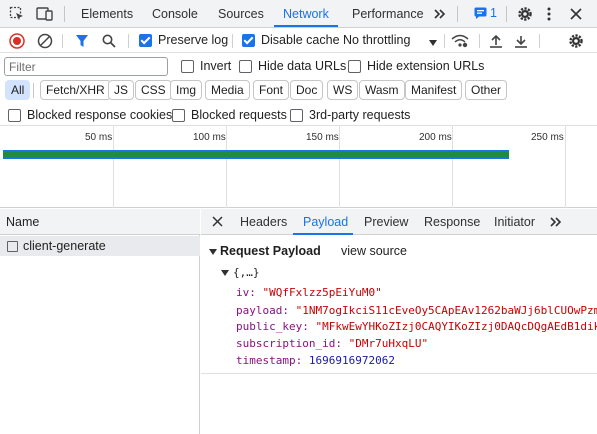 This screenshot has width=597, height=434. Describe the element at coordinates (75, 90) in the screenshot. I see `type-chip-fetch-xhr: Fetch/XHR` at that location.